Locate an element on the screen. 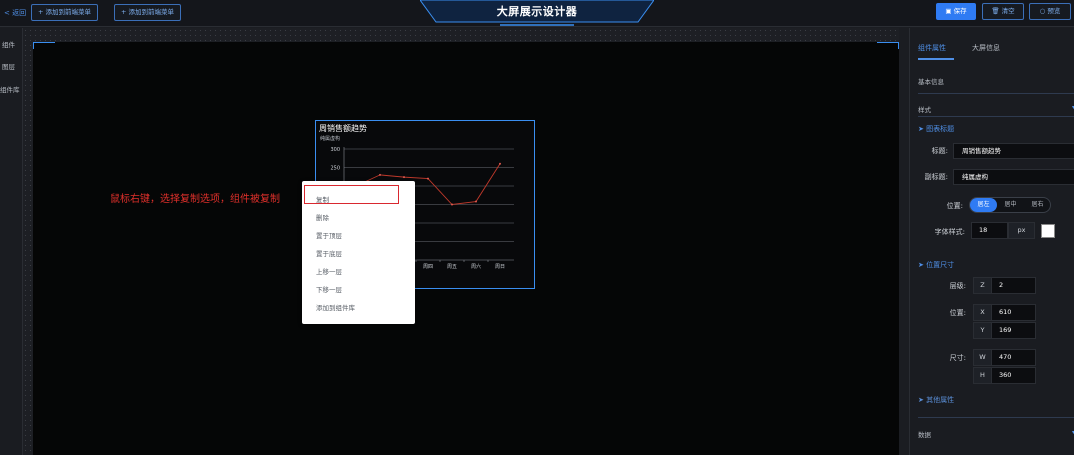 The height and width of the screenshot is (455, 1074). tab-screen-info: 大屏信息 is located at coordinates (986, 48).